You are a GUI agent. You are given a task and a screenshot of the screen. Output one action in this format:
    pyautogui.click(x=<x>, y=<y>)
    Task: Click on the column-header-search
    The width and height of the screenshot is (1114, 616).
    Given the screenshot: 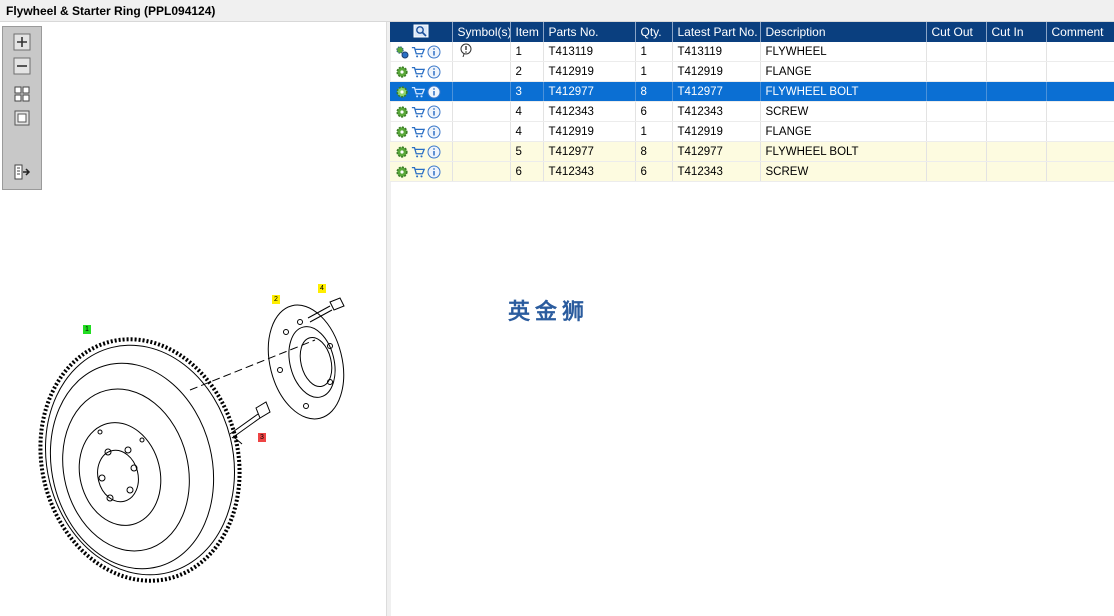 What is the action you would take?
    pyautogui.click(x=421, y=32)
    